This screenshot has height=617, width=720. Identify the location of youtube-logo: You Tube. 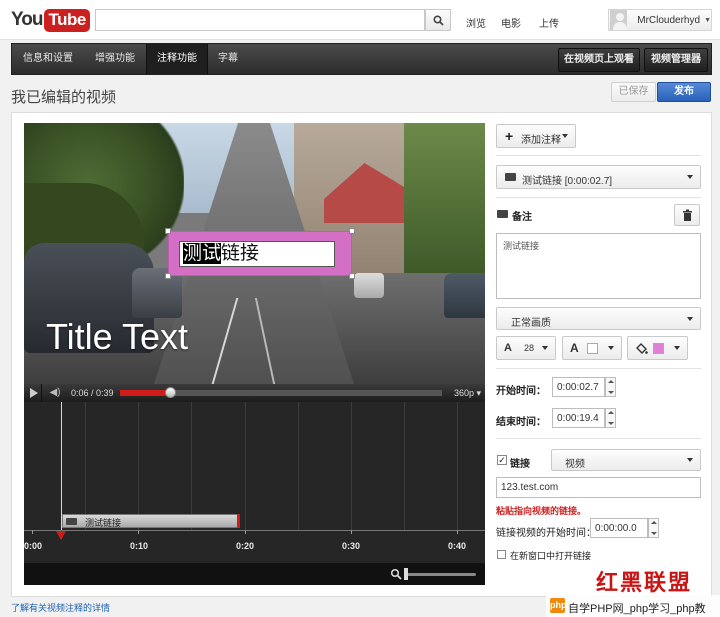
(50, 20).